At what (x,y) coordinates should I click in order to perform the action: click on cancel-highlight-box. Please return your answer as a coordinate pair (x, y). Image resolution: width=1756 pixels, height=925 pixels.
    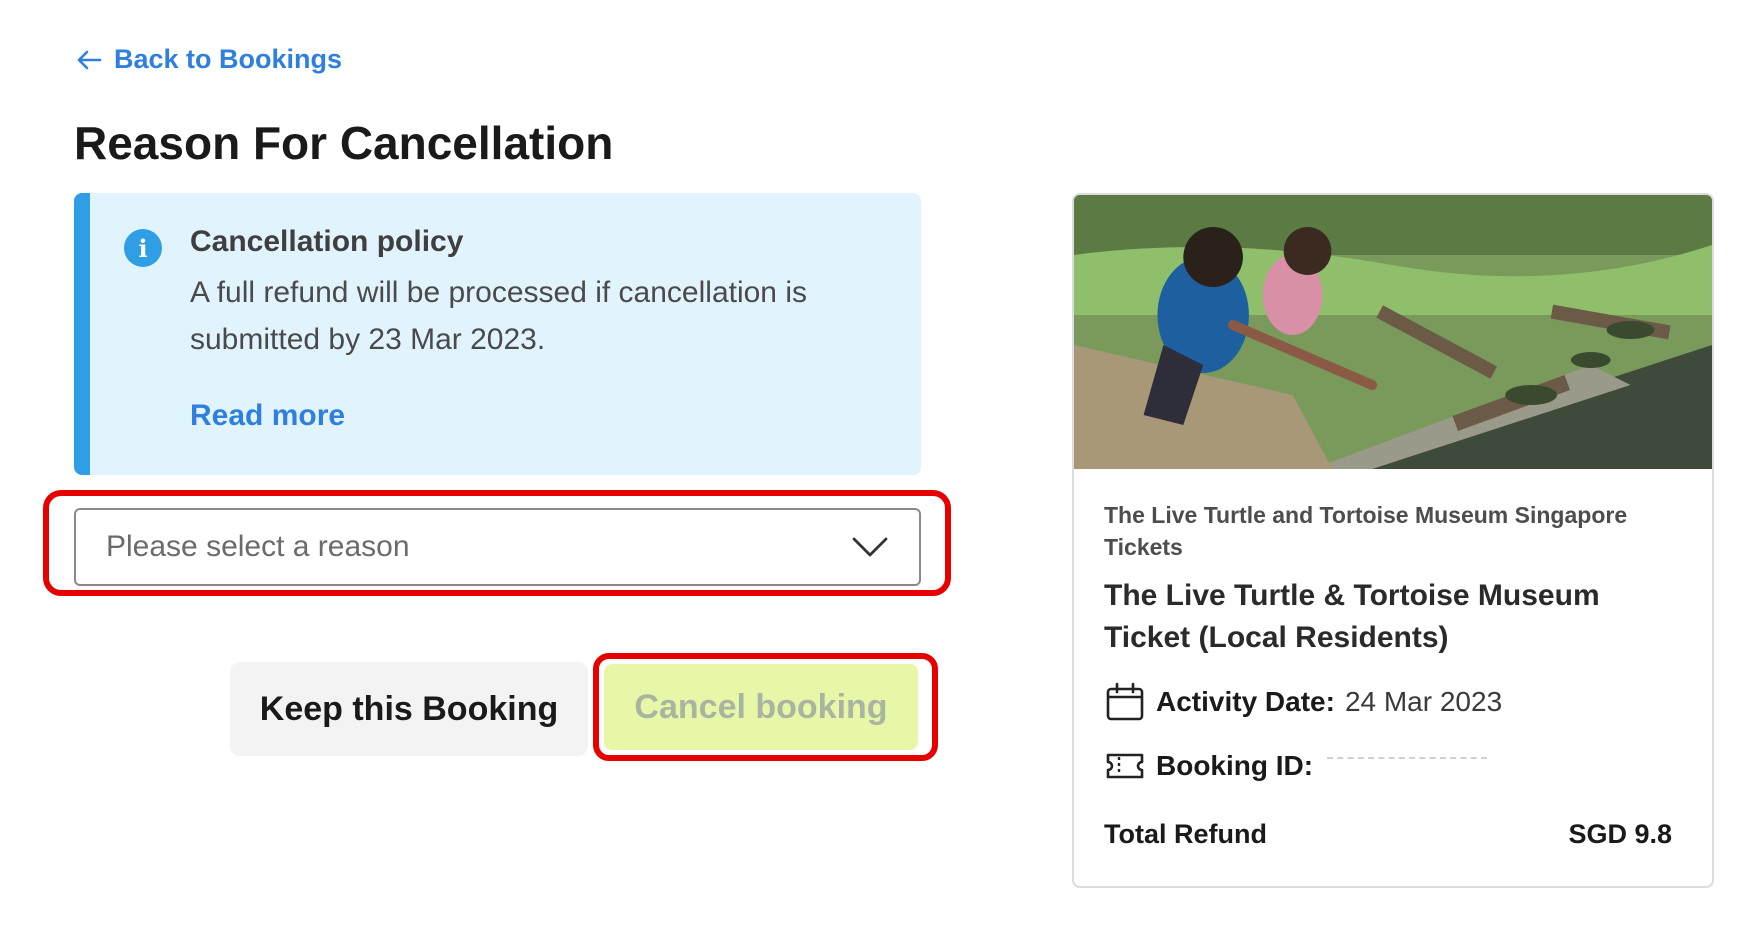
    Looking at the image, I should click on (765, 707).